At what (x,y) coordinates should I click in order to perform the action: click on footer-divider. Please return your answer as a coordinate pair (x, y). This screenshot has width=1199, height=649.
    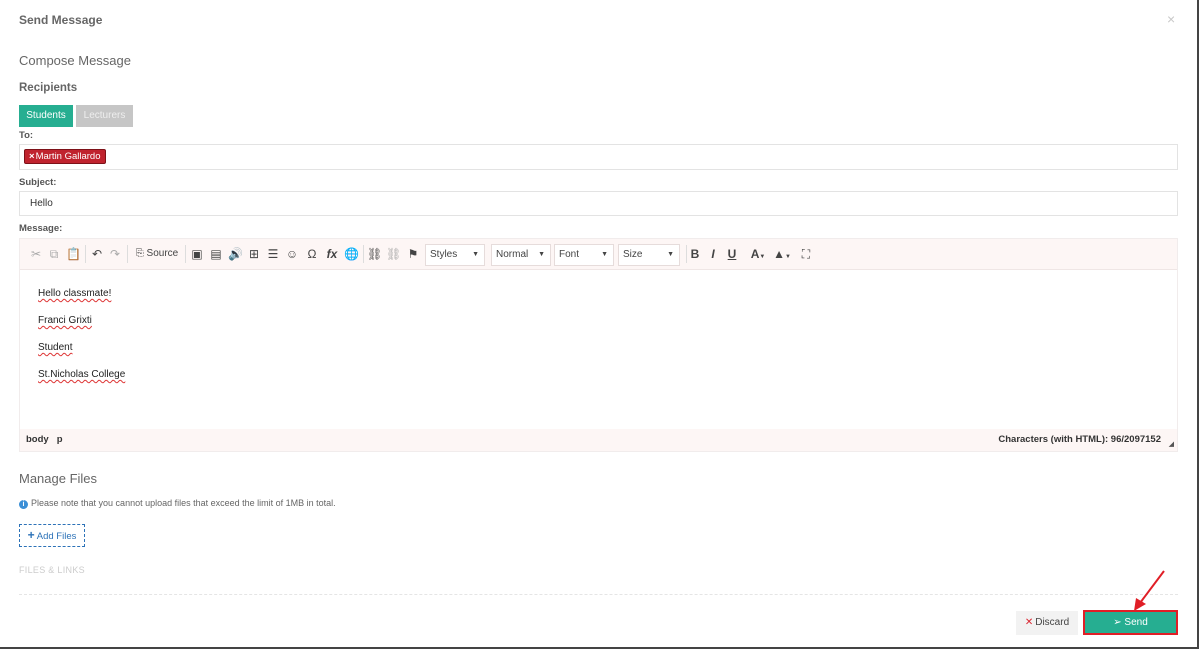
    Looking at the image, I should click on (598, 594).